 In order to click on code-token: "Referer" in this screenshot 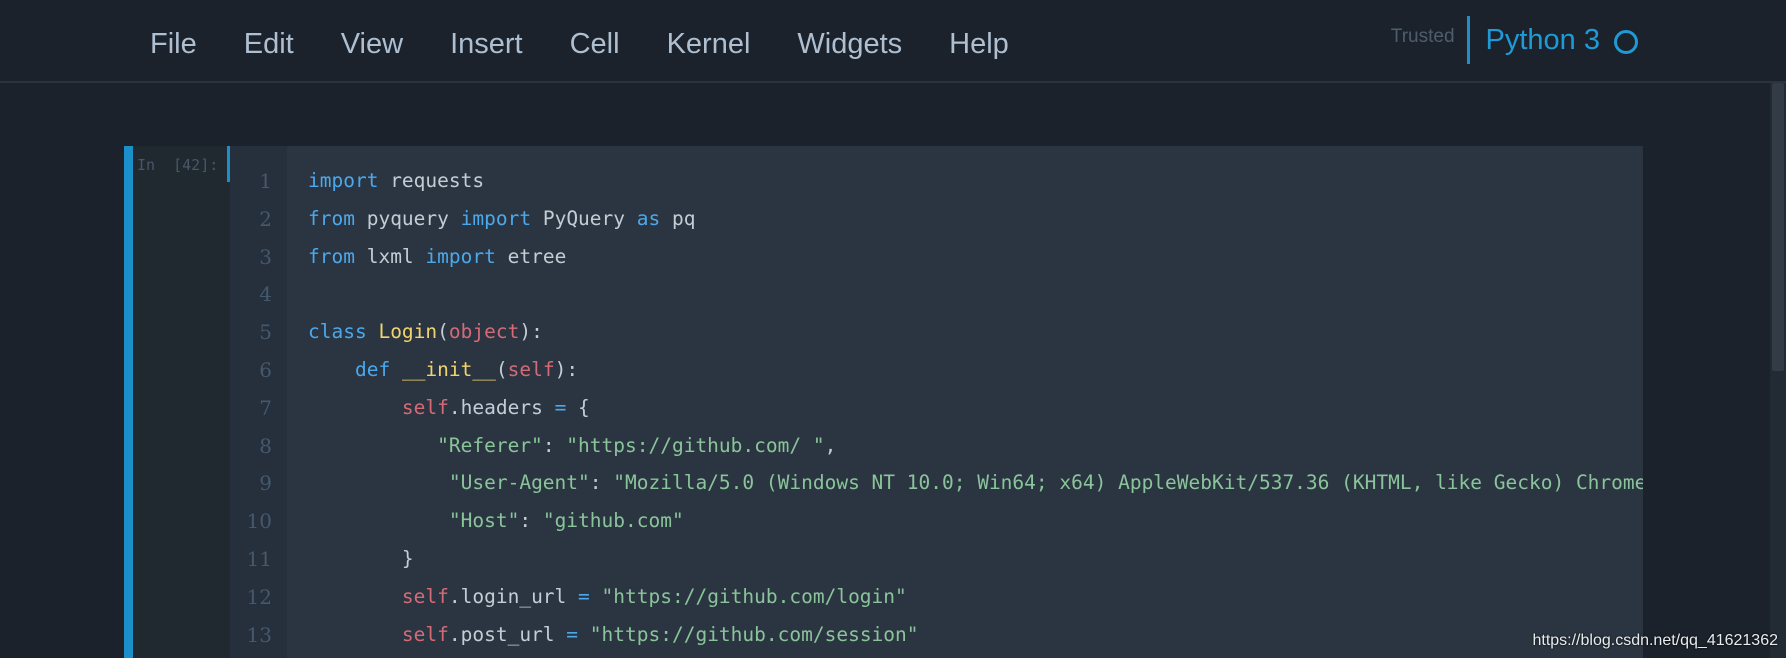, I will do `click(490, 445)`.